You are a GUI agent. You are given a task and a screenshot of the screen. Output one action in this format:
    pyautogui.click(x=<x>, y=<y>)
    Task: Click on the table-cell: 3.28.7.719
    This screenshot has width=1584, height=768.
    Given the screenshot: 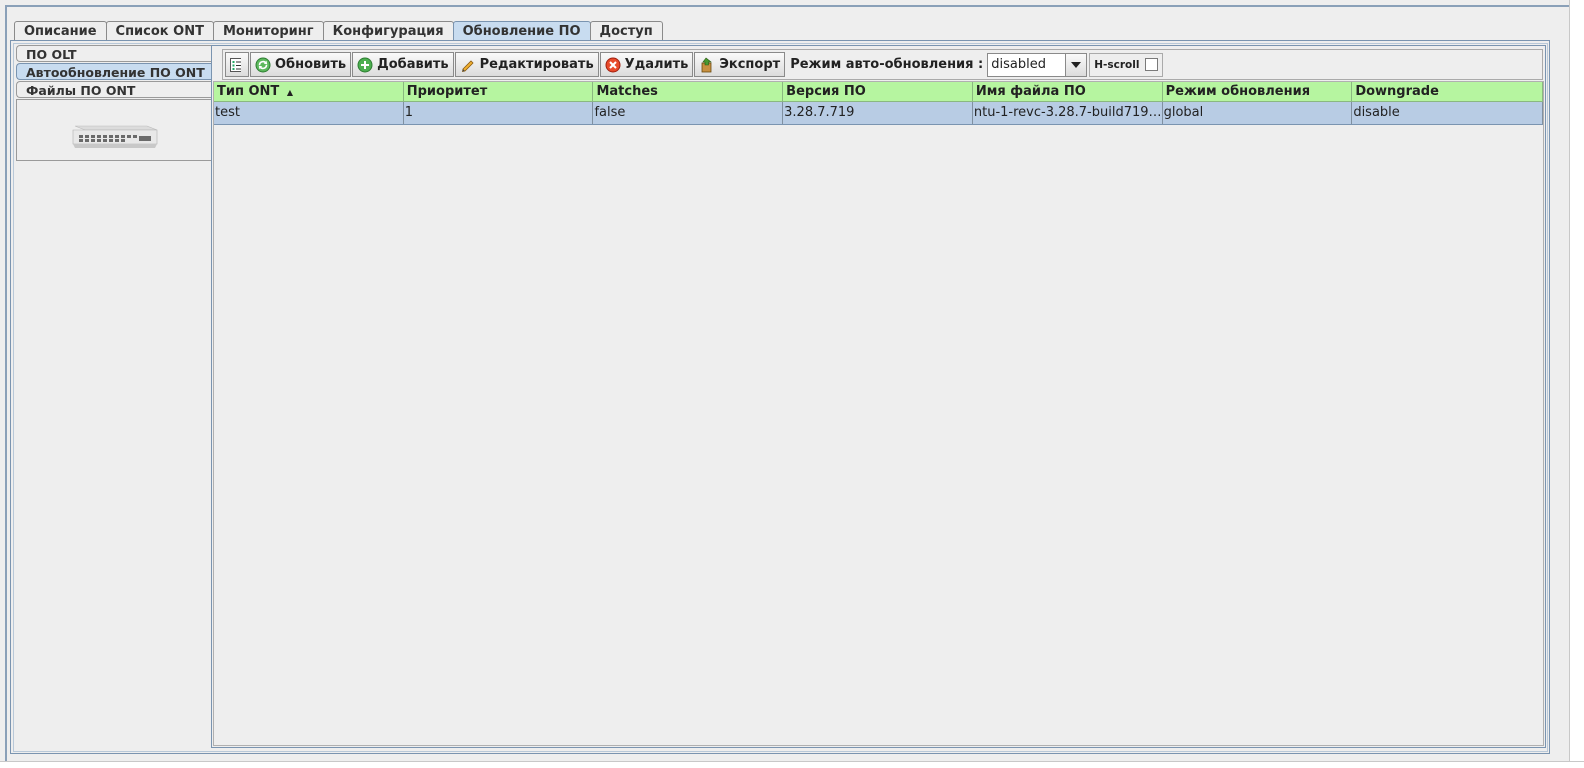 What is the action you would take?
    pyautogui.click(x=878, y=113)
    